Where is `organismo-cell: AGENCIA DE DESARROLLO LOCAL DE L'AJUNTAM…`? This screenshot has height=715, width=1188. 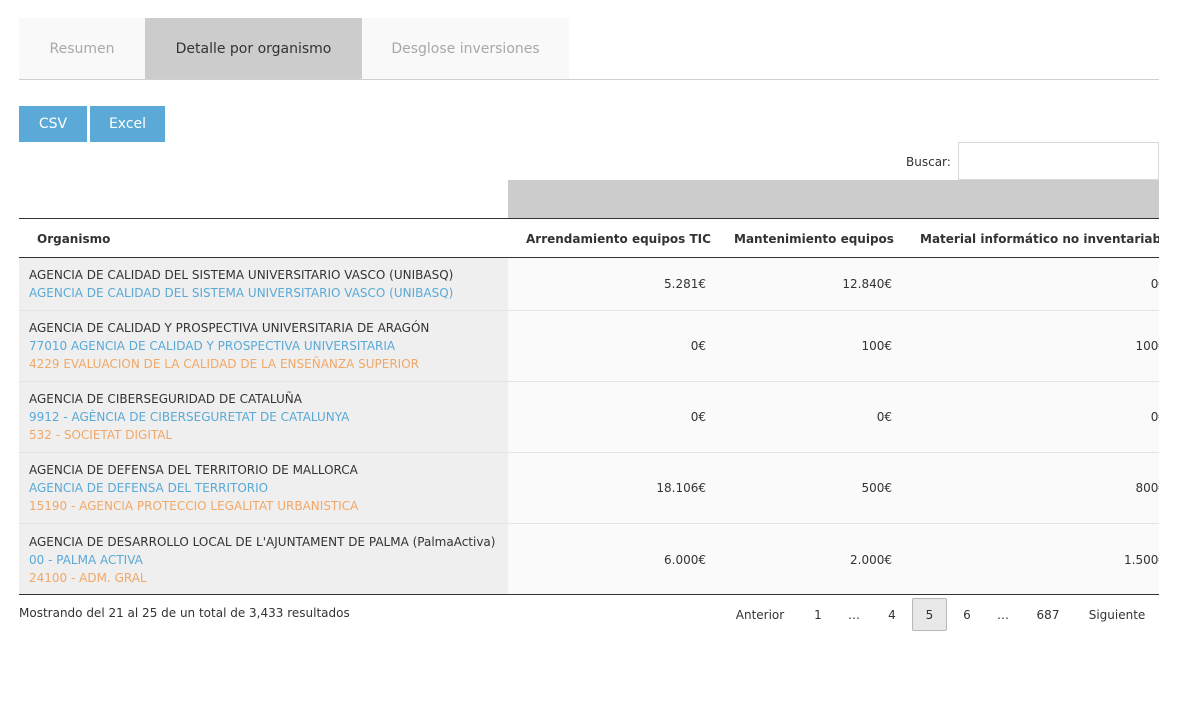
organismo-cell: AGENCIA DE DESARROLLO LOCAL DE L'AJUNTAM… is located at coordinates (263, 559).